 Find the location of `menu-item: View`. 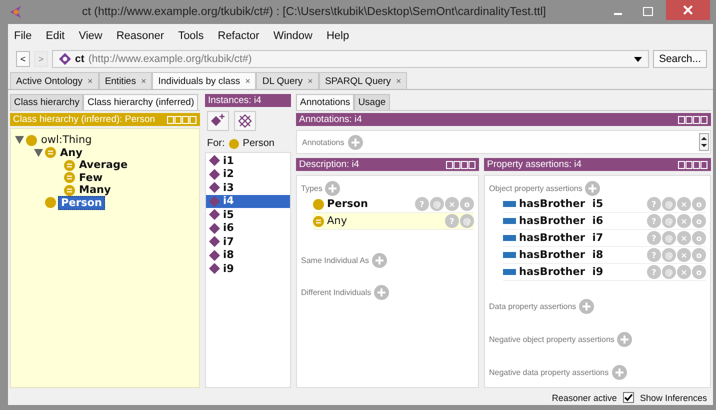

menu-item: View is located at coordinates (90, 36).